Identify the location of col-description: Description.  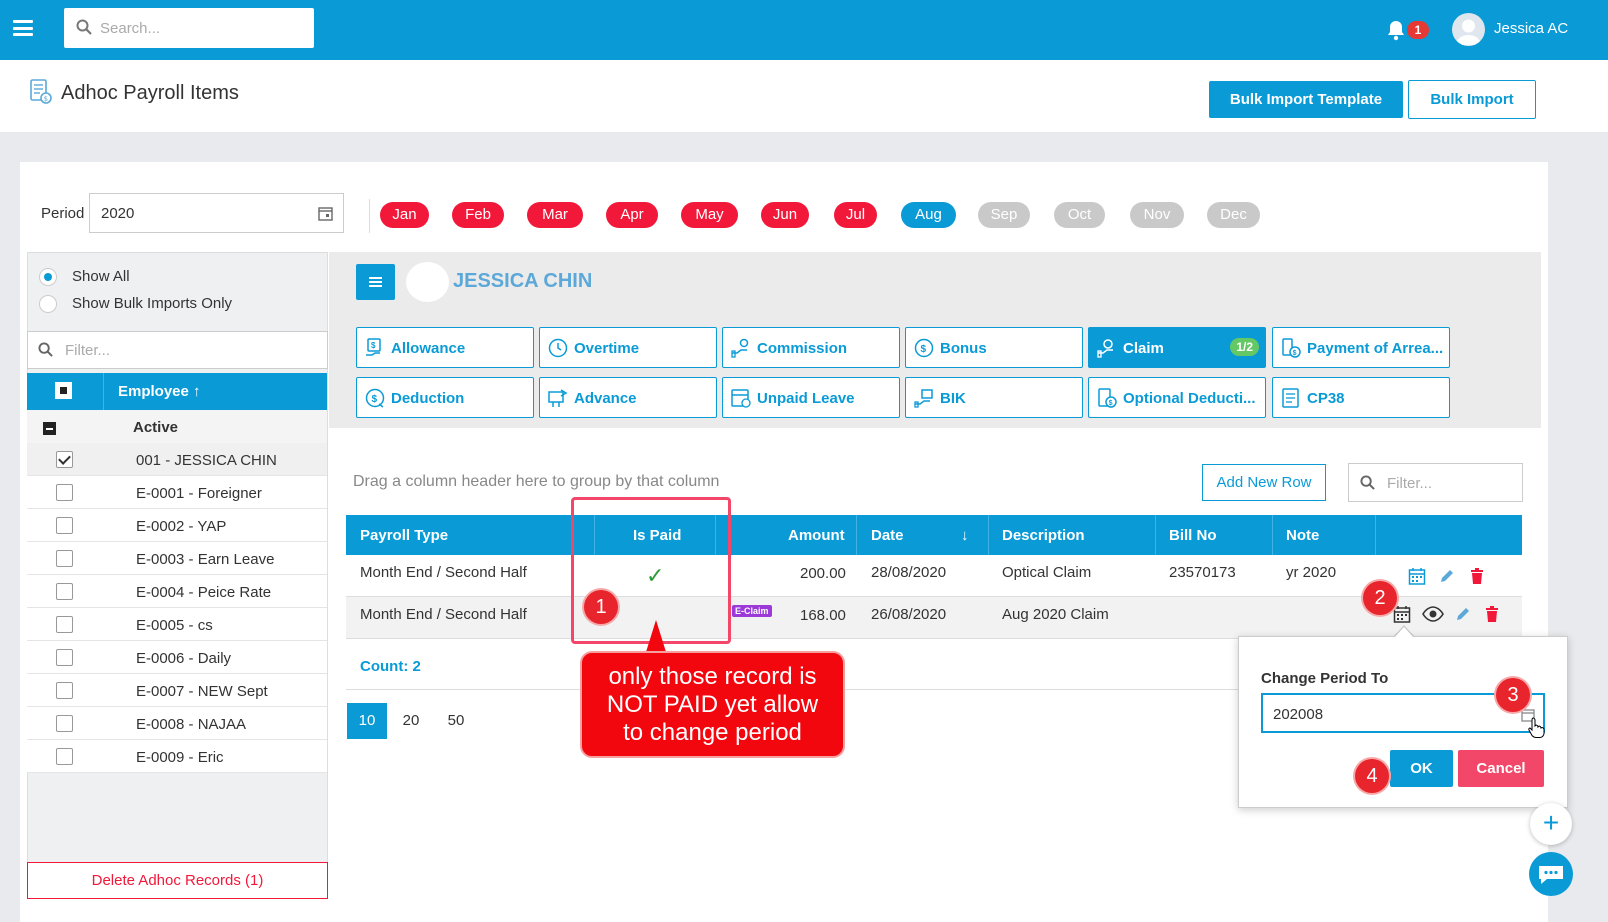
(1043, 535).